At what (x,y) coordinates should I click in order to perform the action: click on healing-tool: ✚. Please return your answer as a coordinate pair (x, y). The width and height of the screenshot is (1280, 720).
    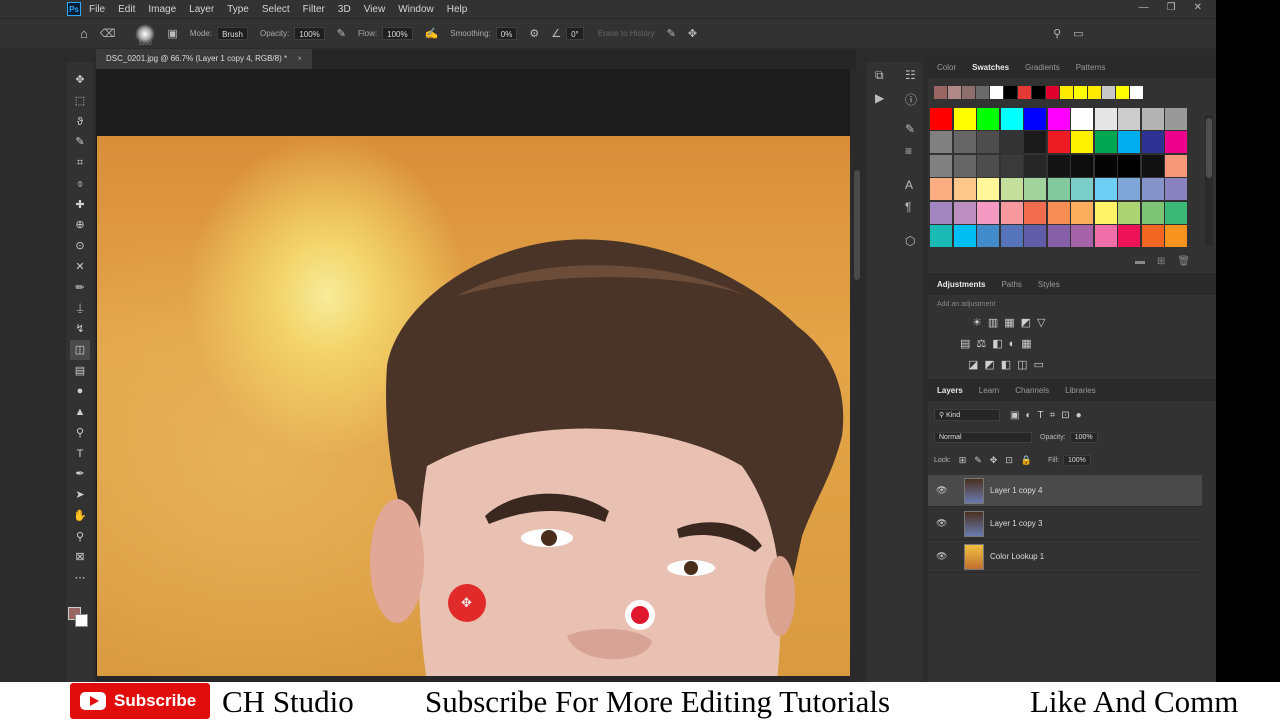
    Looking at the image, I should click on (80, 205).